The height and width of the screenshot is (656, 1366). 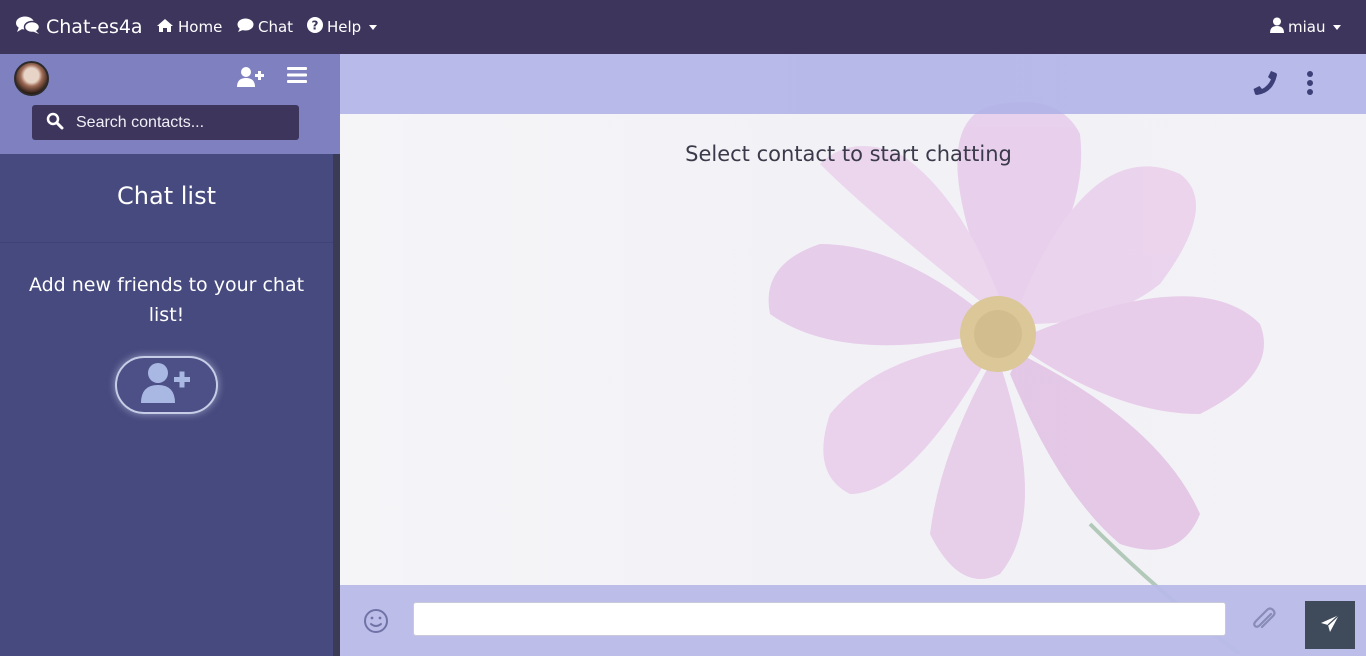 I want to click on search-box, so click(x=165, y=122).